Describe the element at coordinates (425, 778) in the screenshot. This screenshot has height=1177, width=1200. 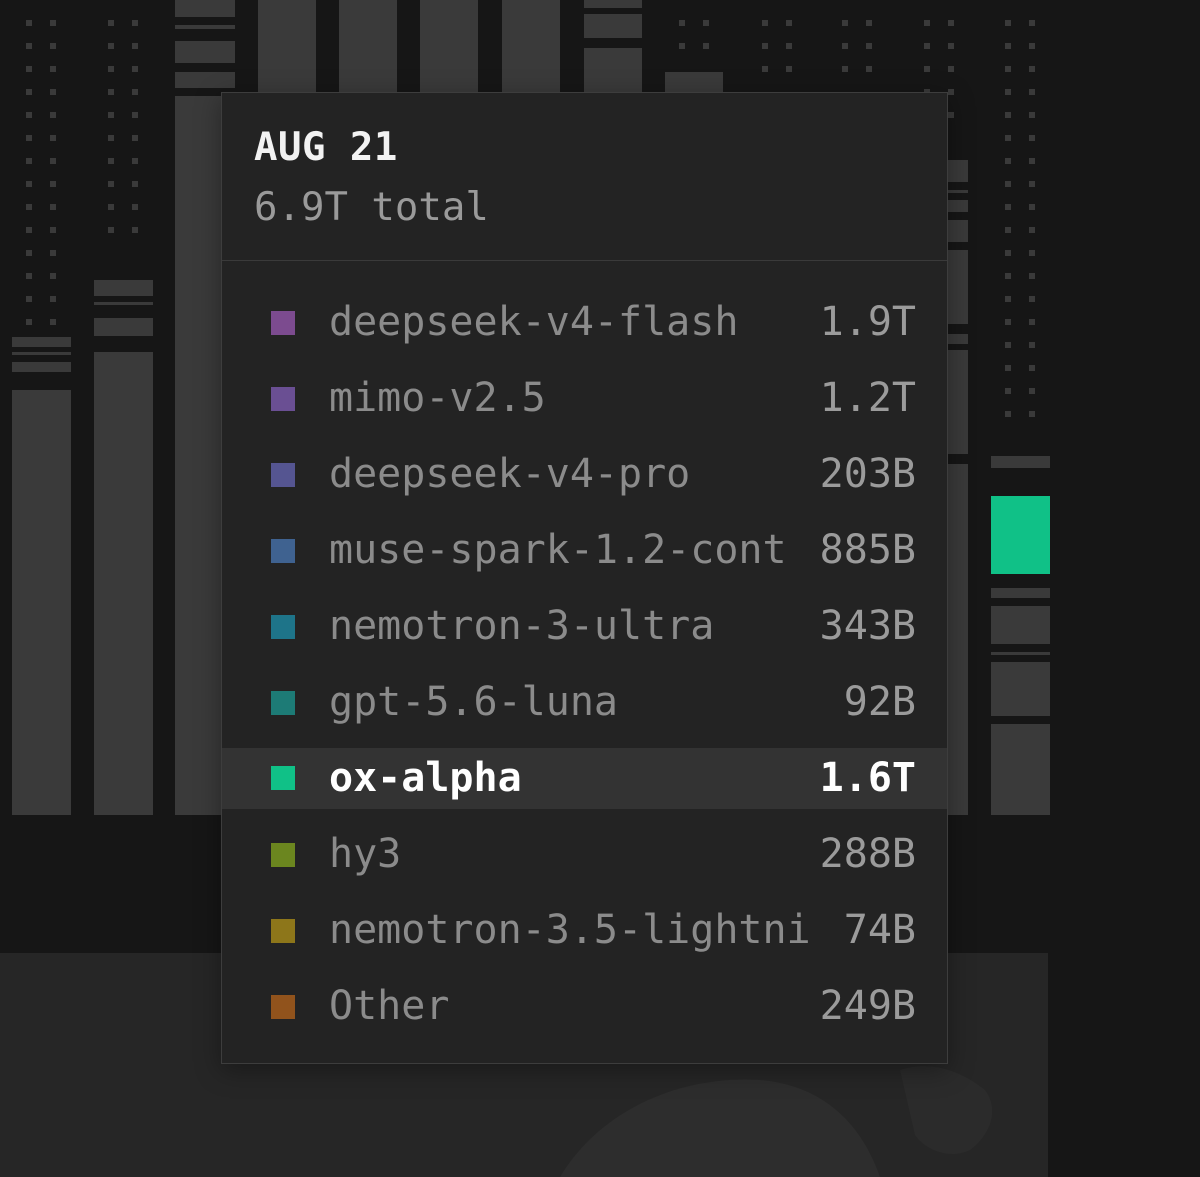
I see `series-name: ox-alpha` at that location.